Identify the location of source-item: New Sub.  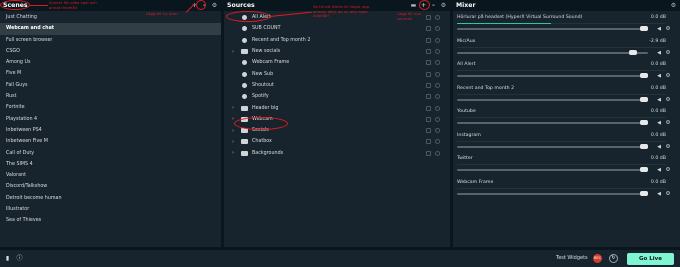
(337, 73).